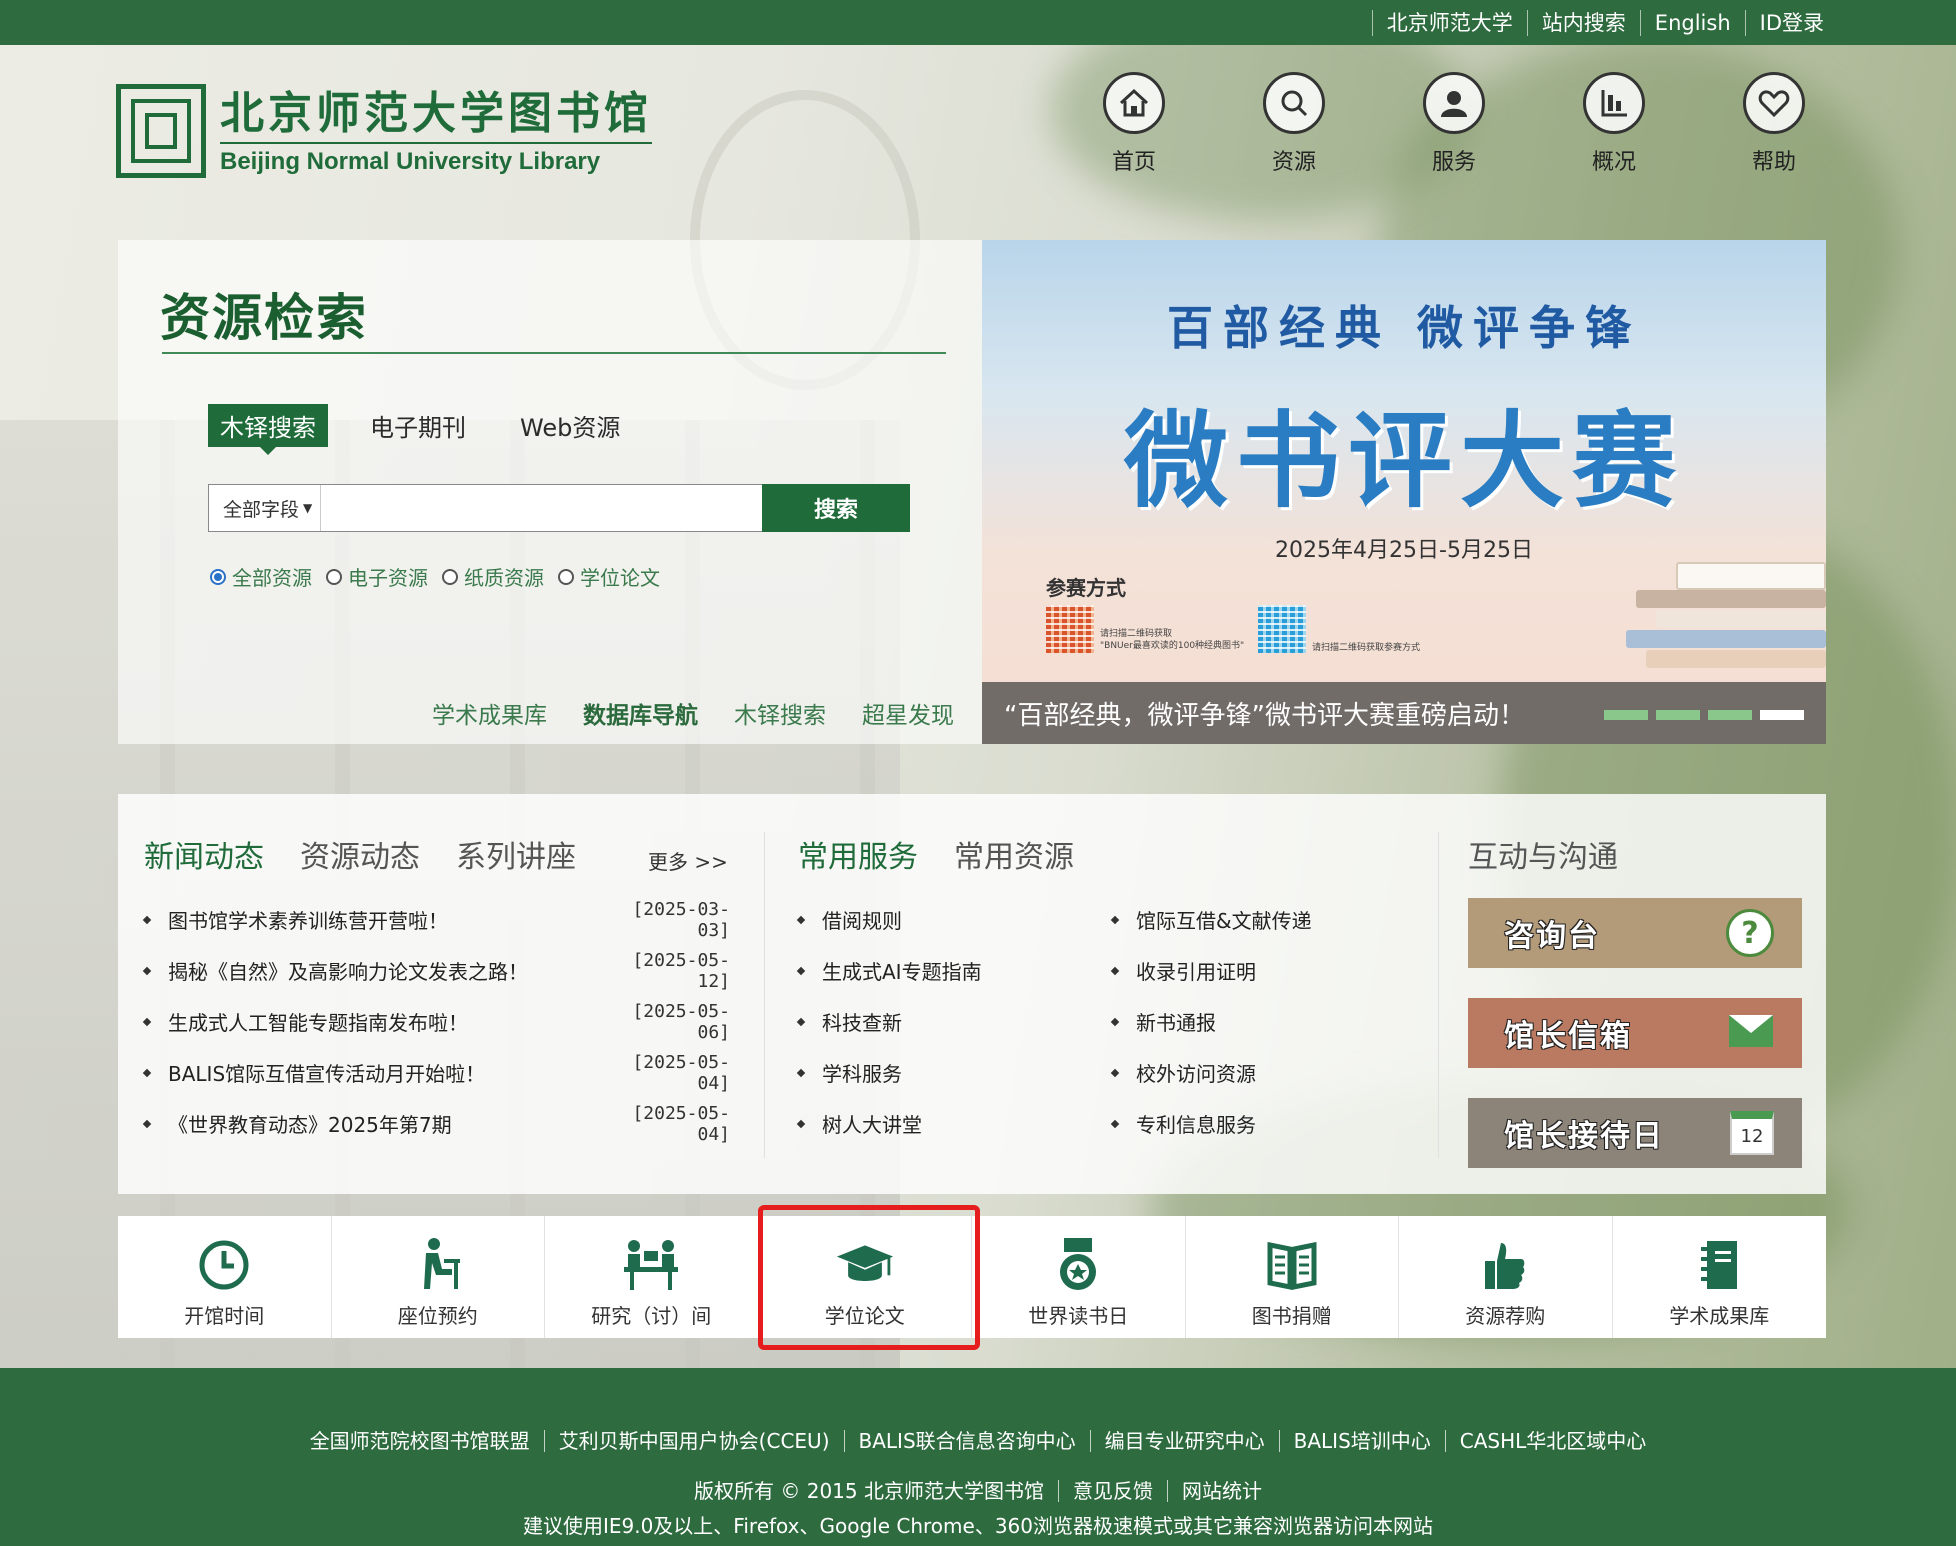  I want to click on heart-icon, so click(1774, 103).